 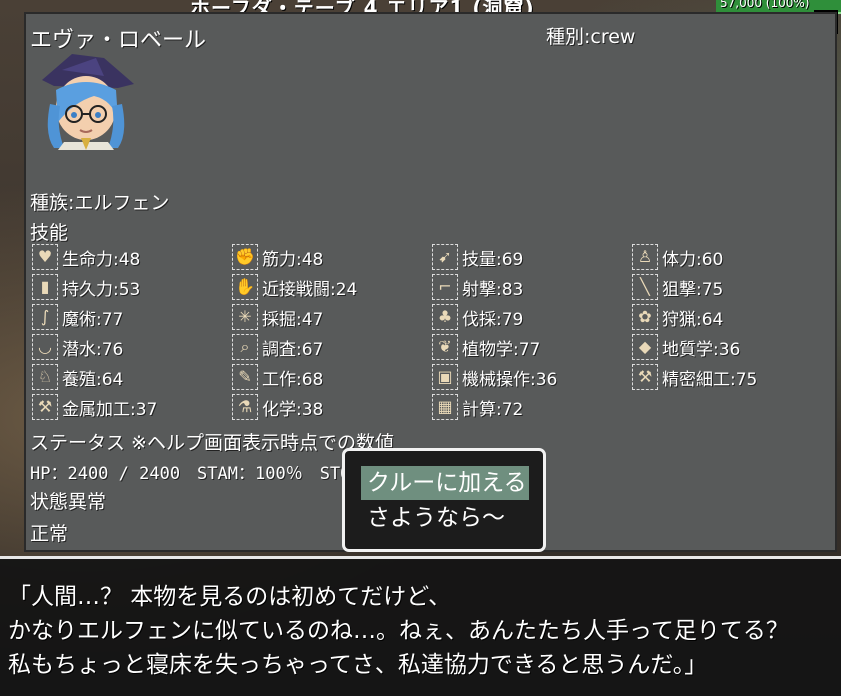 I want to click on message-line-3: 私もちょっと寝床を失っちゃってさ、私達協力できると思うんだ。」, so click(x=358, y=665).